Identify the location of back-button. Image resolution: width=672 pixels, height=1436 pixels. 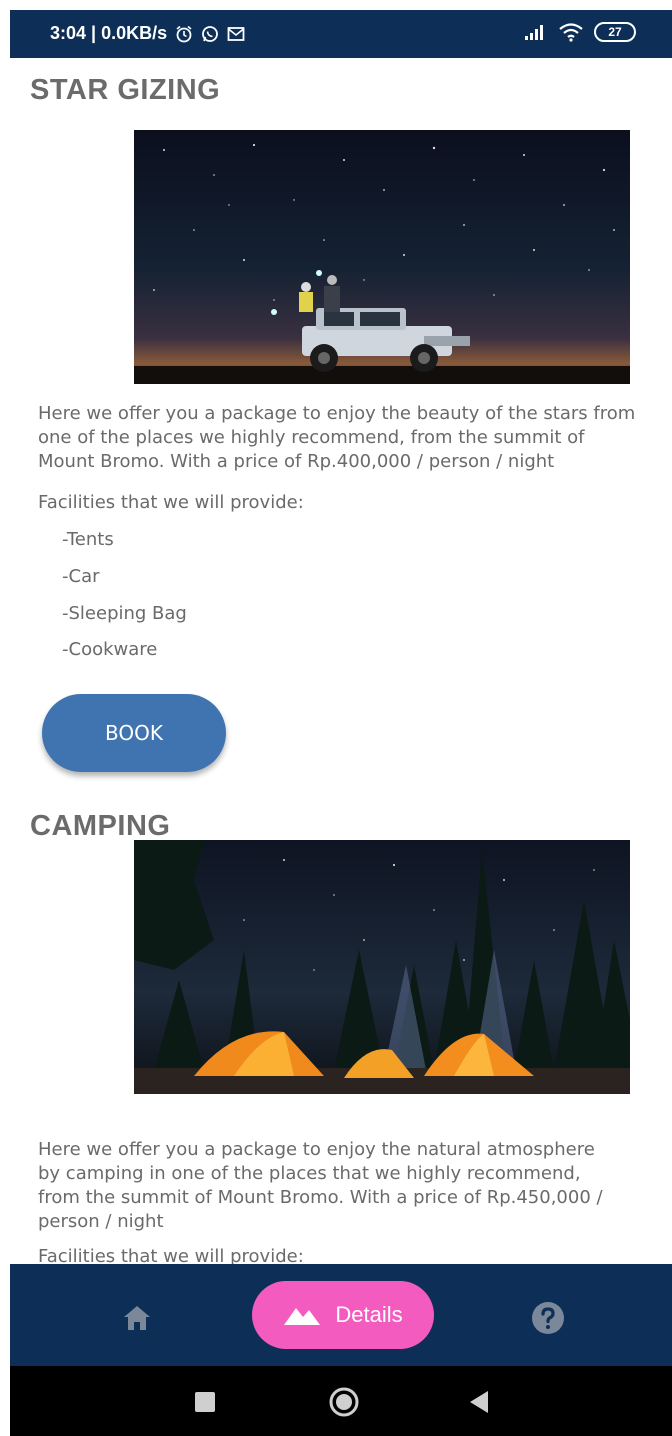
(479, 1402).